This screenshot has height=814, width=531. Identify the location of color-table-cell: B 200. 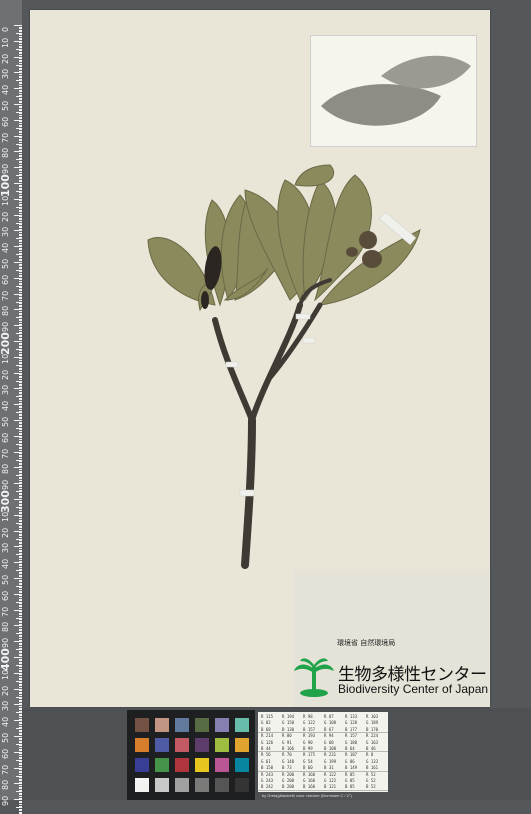
(288, 787).